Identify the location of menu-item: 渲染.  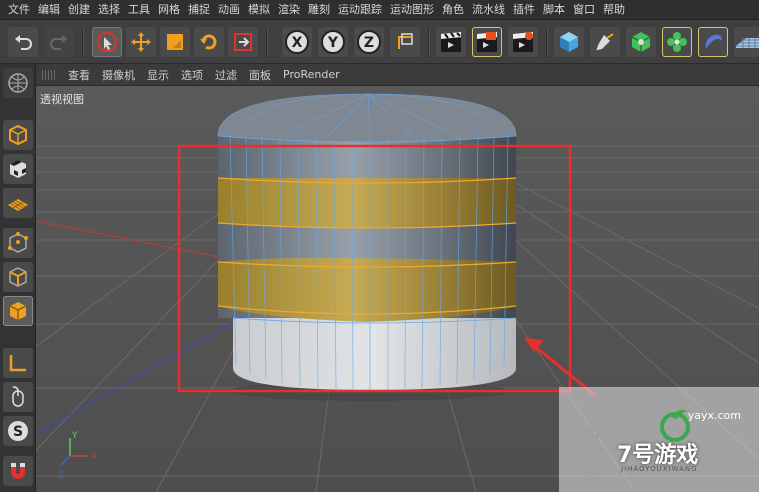
(289, 10).